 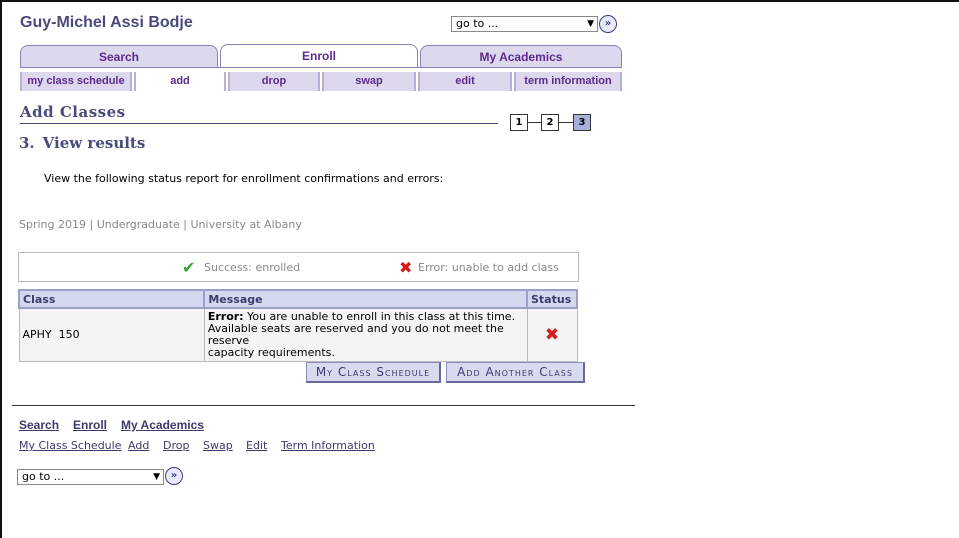 I want to click on footer-link-edit: Edit, so click(x=256, y=445).